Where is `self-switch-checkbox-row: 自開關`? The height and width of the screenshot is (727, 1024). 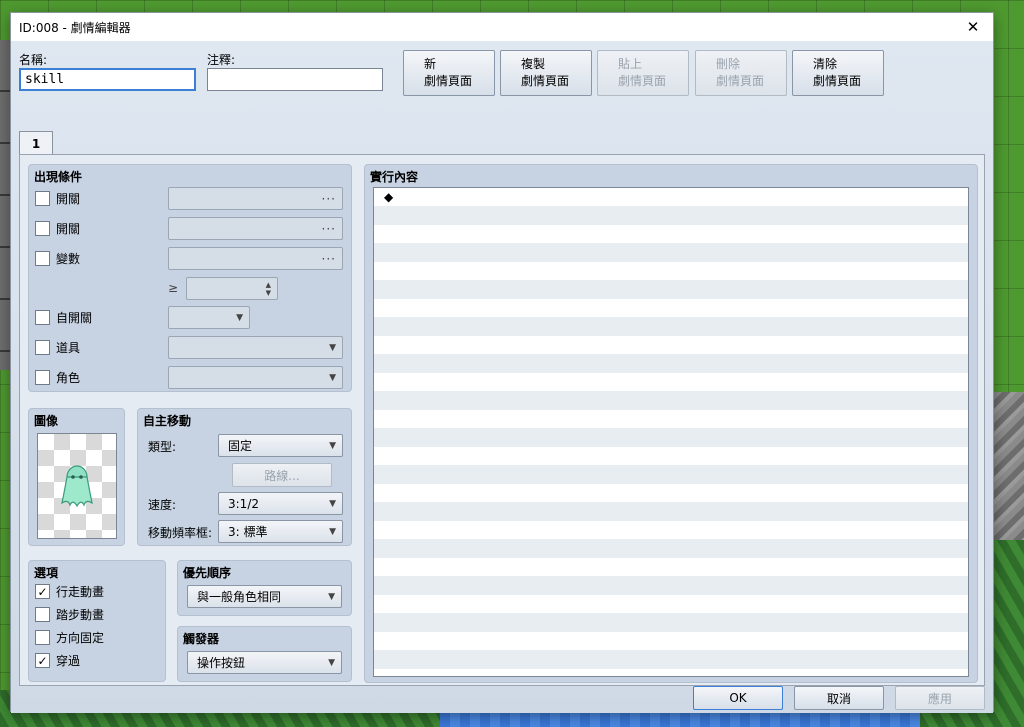 self-switch-checkbox-row: 自開關 is located at coordinates (63, 317).